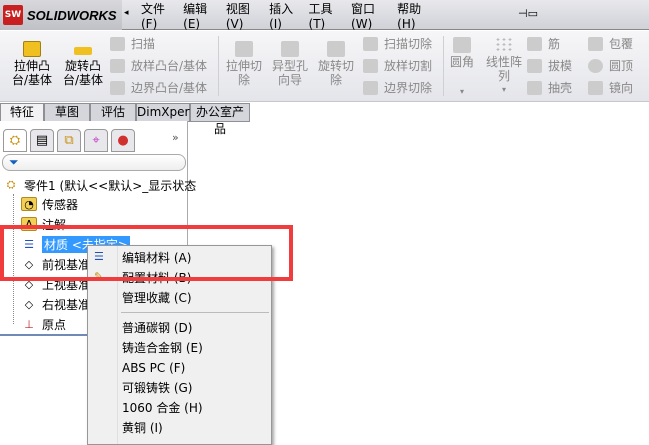 This screenshot has width=649, height=445. What do you see at coordinates (534, 87) in the screenshot?
I see `shell-icon` at bounding box center [534, 87].